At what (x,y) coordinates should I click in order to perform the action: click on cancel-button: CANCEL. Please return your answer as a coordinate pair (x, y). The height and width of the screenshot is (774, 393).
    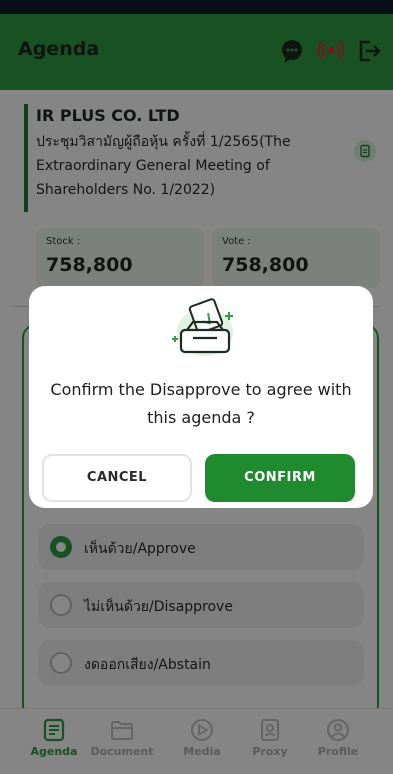
    Looking at the image, I should click on (117, 478).